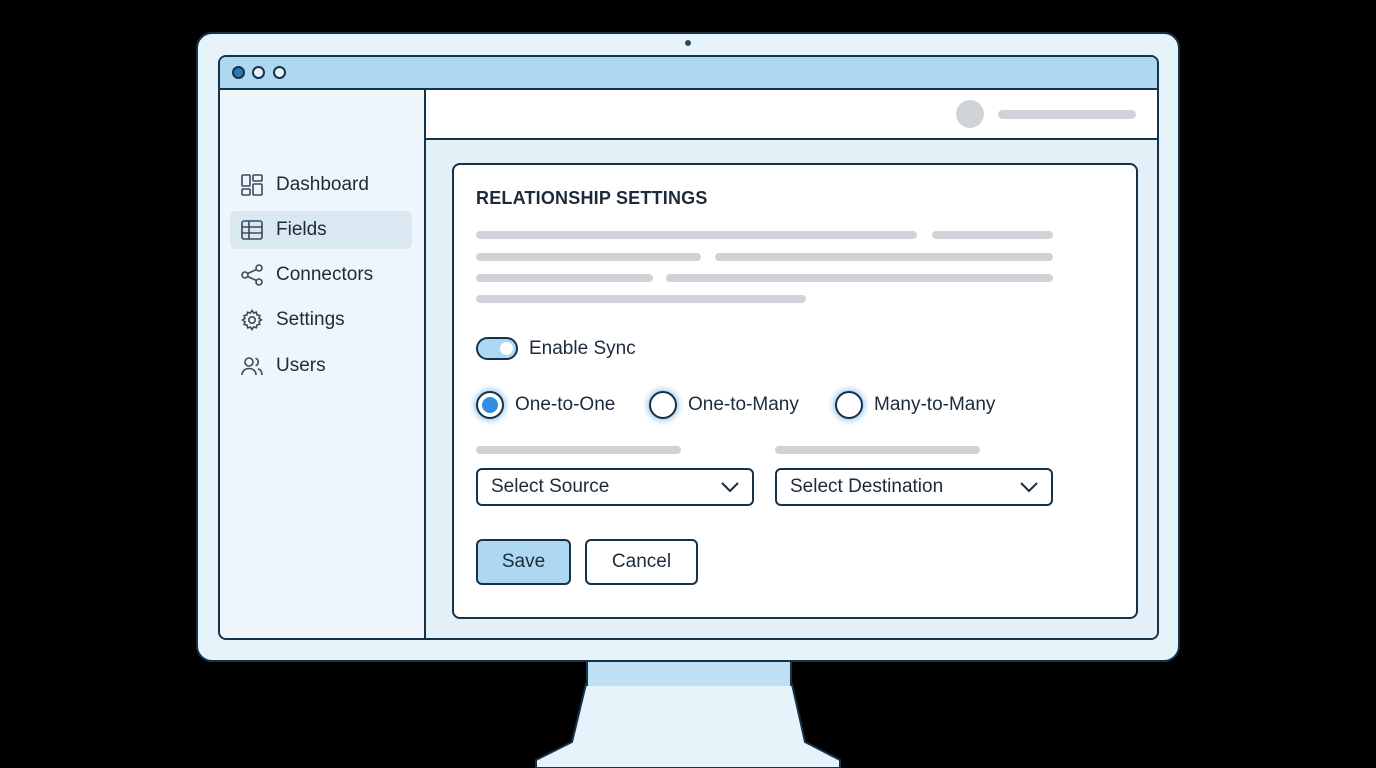  What do you see at coordinates (877, 450) in the screenshot?
I see `destination-field-label-placeholder` at bounding box center [877, 450].